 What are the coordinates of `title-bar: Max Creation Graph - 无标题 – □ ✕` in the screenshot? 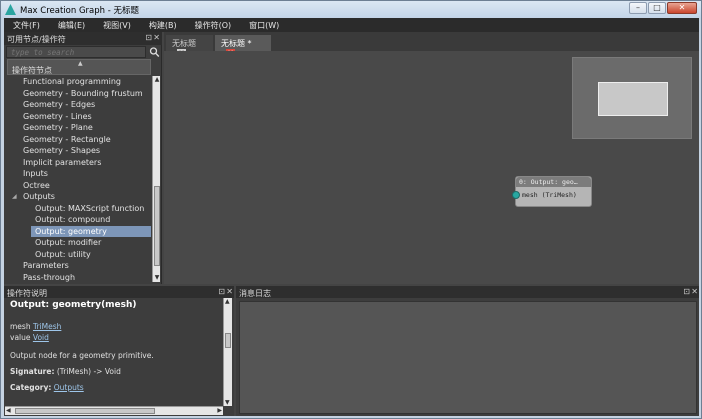 It's located at (351, 9).